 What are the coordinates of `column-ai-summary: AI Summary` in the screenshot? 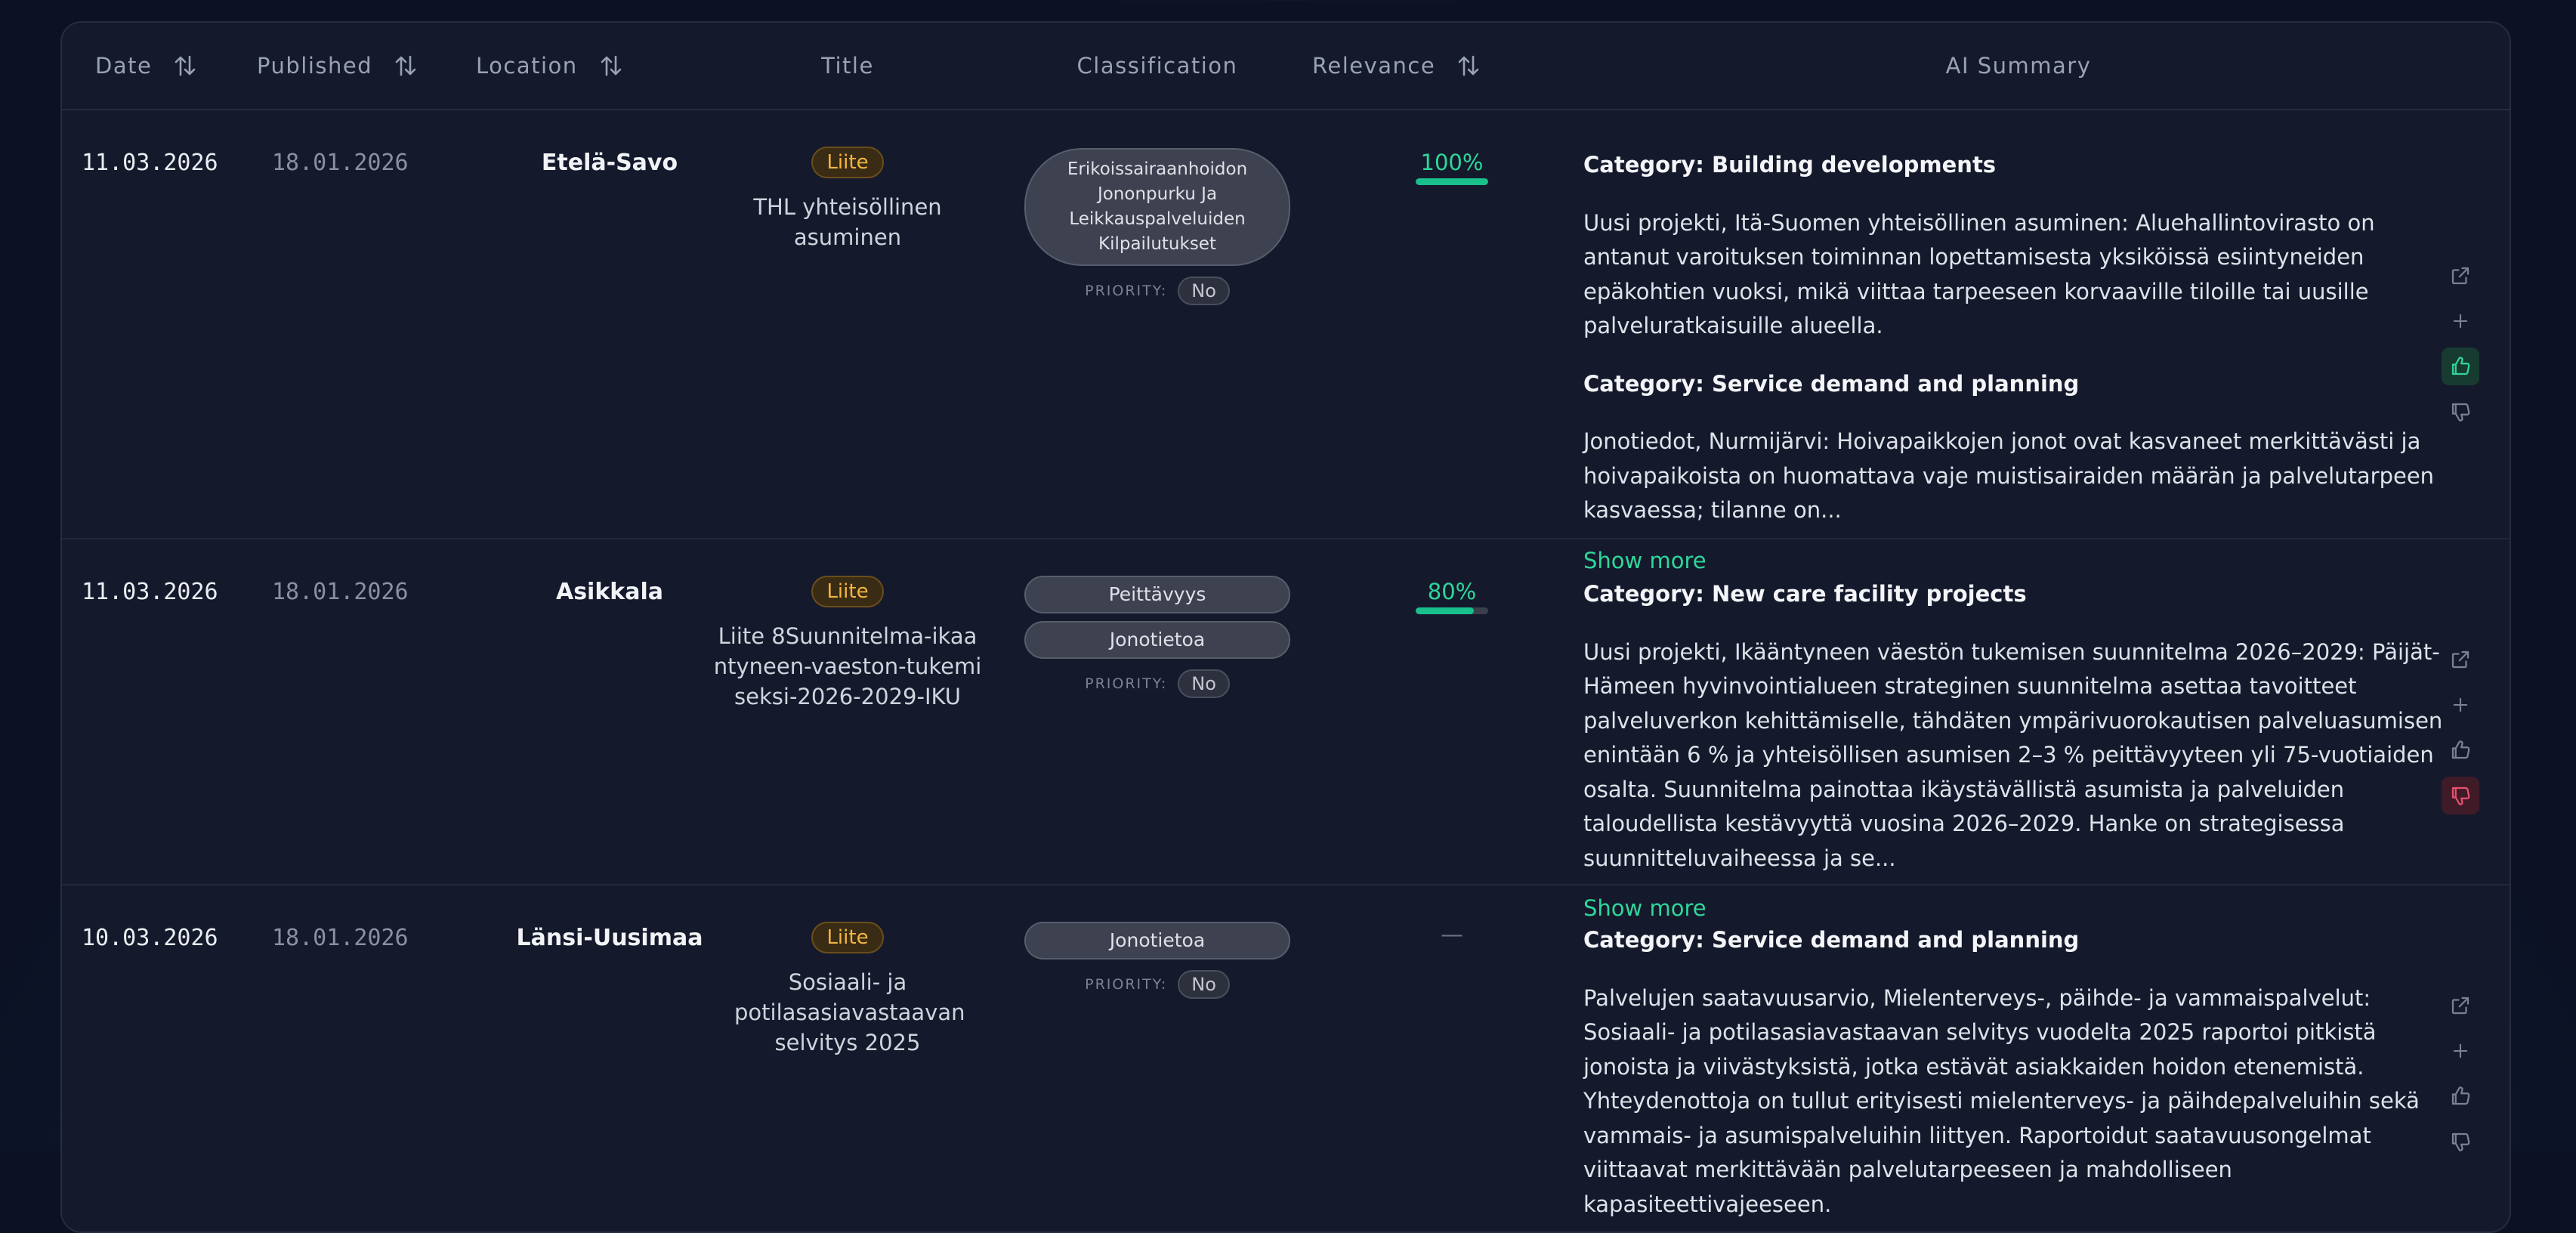 It's located at (2018, 66).